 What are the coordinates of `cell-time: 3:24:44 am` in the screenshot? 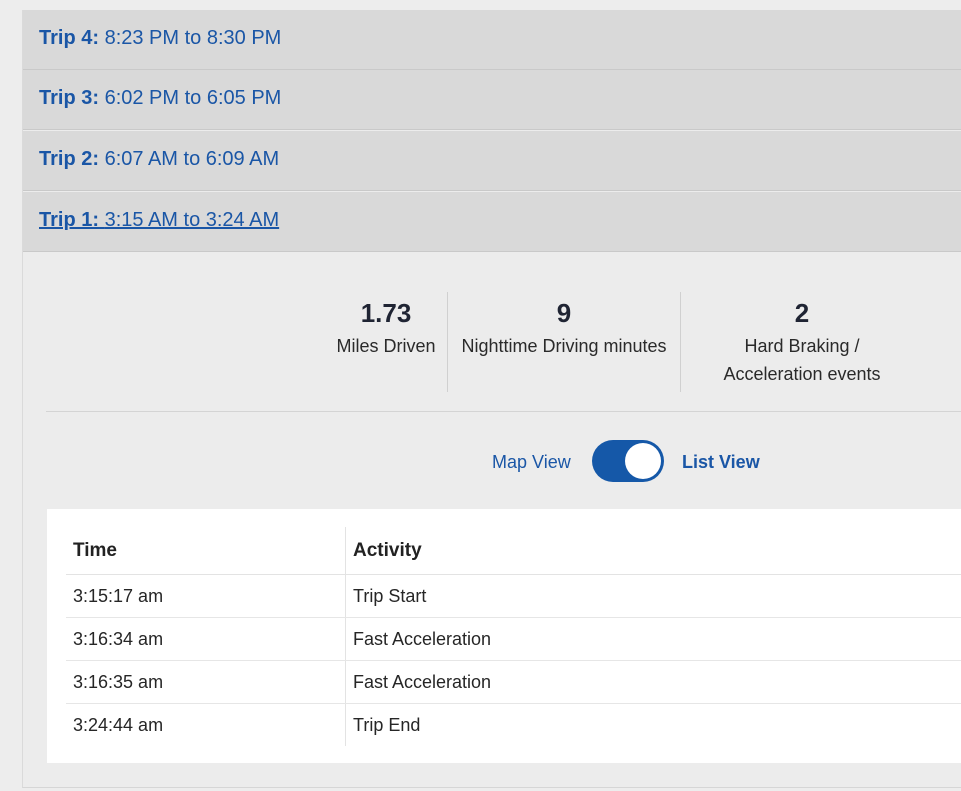 It's located at (206, 724).